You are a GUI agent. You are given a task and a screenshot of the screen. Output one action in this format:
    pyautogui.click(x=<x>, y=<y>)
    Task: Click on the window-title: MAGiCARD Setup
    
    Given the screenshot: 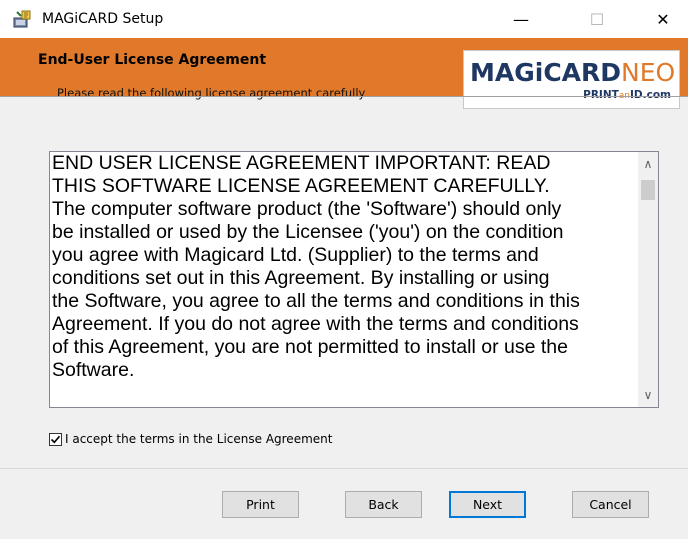 What is the action you would take?
    pyautogui.click(x=103, y=19)
    